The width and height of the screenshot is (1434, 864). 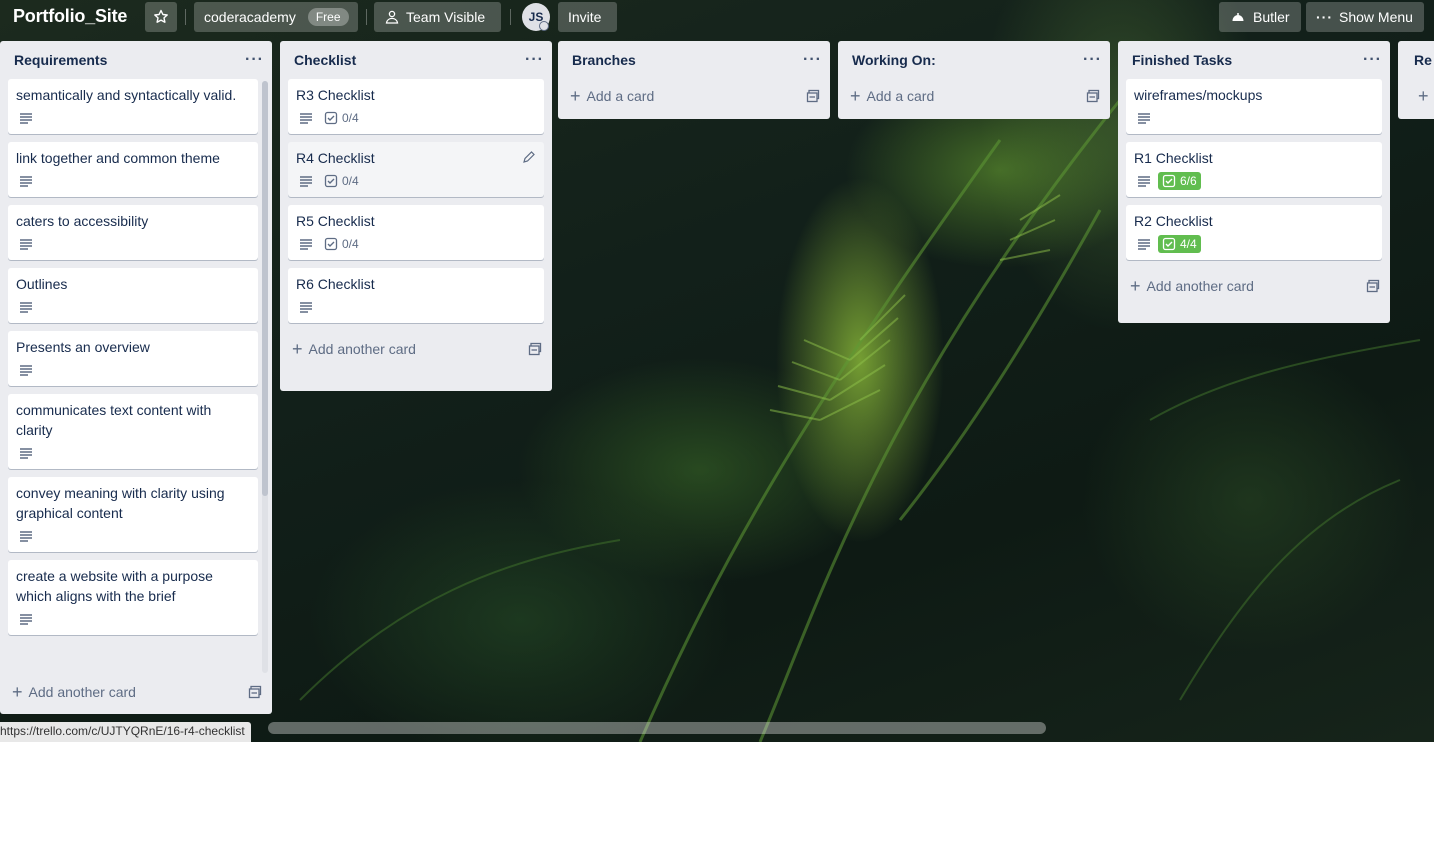 I want to click on list-item: link together and common theme, so click(x=133, y=169).